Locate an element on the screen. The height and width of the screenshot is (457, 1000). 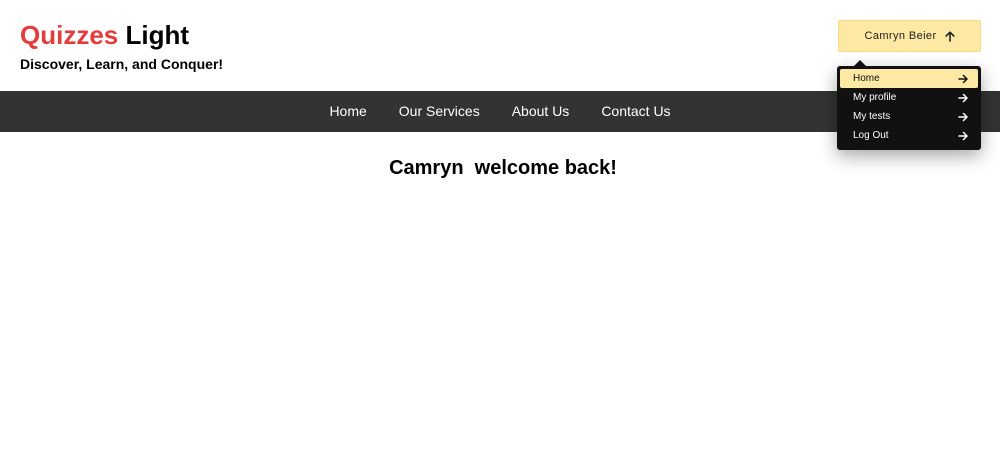
dropdown-item-label: My profile is located at coordinates (875, 97).